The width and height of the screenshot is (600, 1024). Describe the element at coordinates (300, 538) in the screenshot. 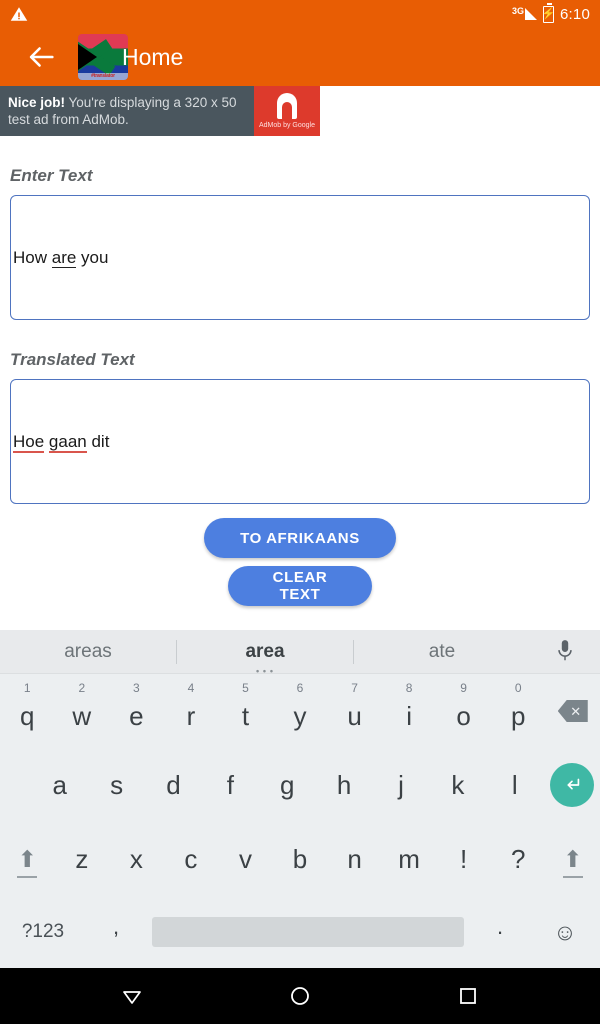

I see `to-afrikaans-button: TO AFRIKAANS` at that location.